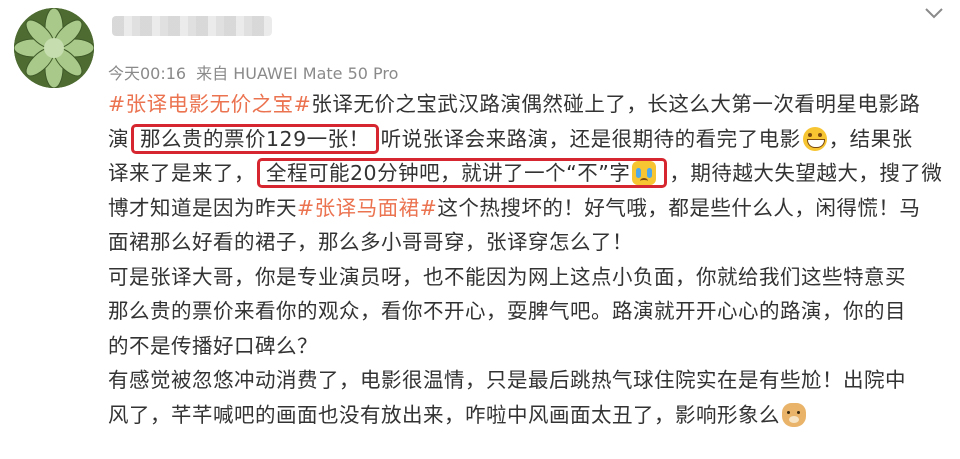 The height and width of the screenshot is (459, 960). What do you see at coordinates (644, 173) in the screenshot?
I see `crying-emoji-icon` at bounding box center [644, 173].